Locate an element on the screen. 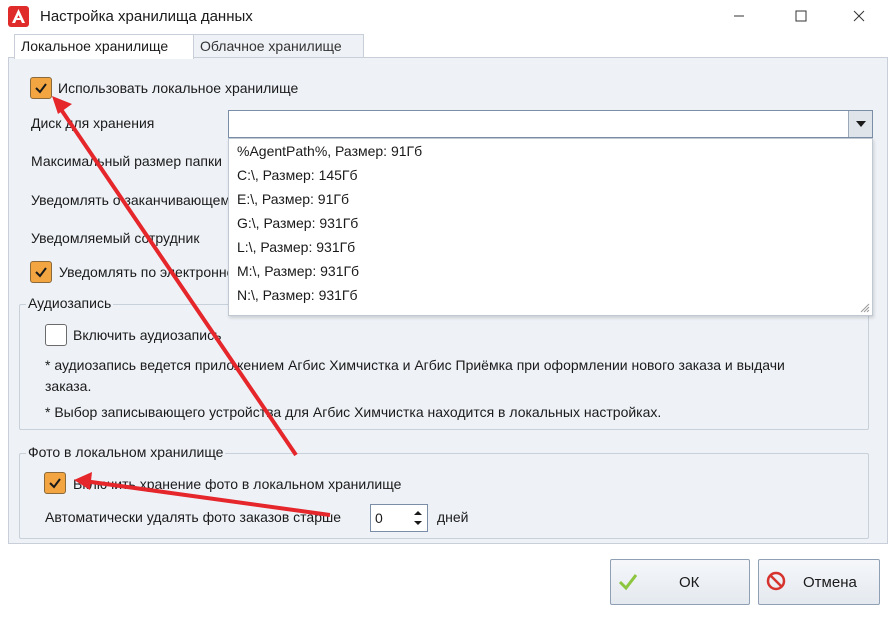 The image size is (896, 619). audio-note-1-line-2: заказа. is located at coordinates (68, 386).